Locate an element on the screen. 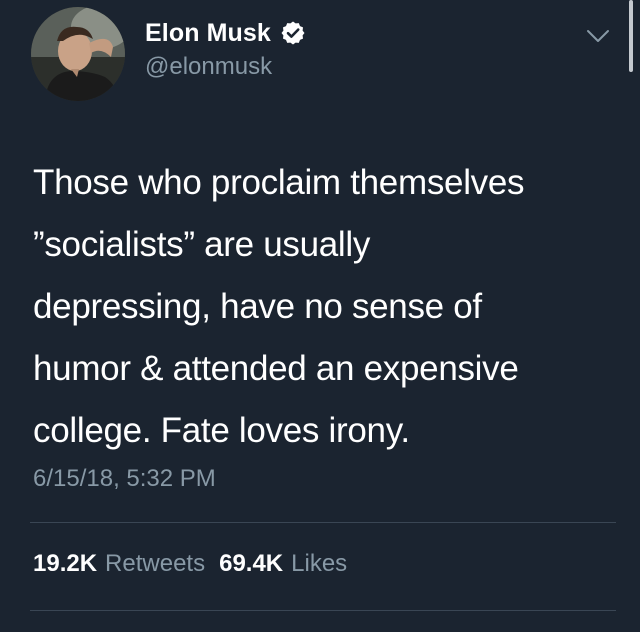  avatar is located at coordinates (78, 54).